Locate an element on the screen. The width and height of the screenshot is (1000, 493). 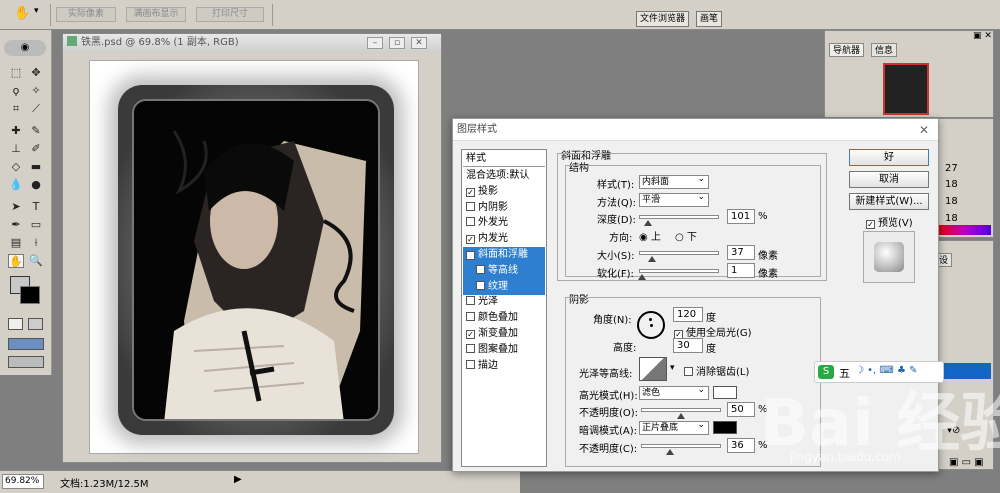
direction-up-radio: ◉ 上 is located at coordinates (650, 235).